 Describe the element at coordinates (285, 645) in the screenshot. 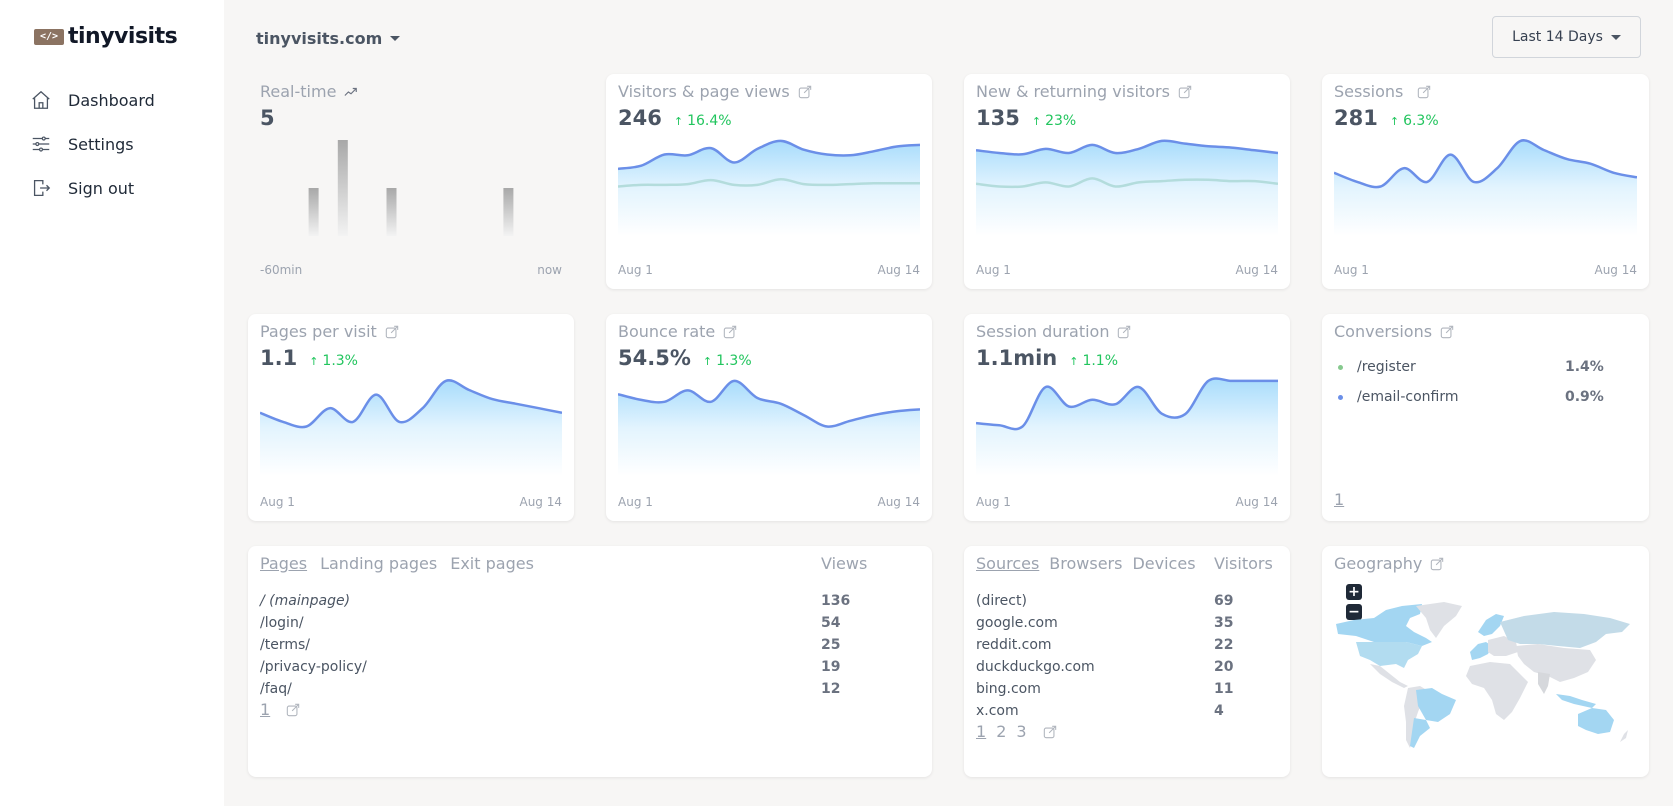

I see `page-path: /terms/` at that location.